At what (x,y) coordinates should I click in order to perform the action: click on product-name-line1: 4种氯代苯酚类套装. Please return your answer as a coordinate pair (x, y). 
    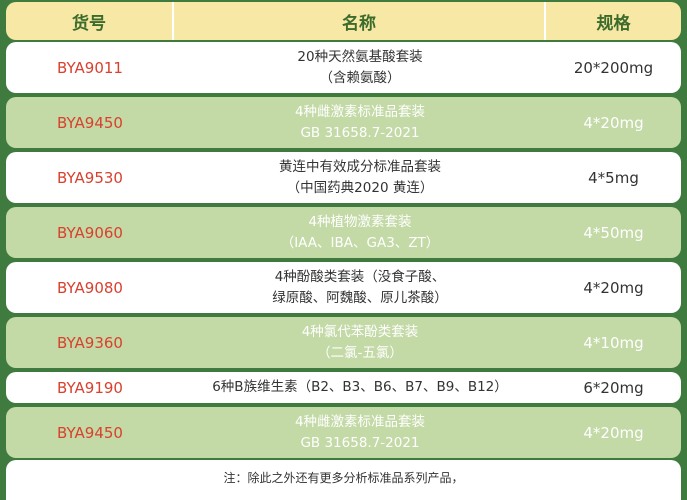
    Looking at the image, I should click on (360, 331).